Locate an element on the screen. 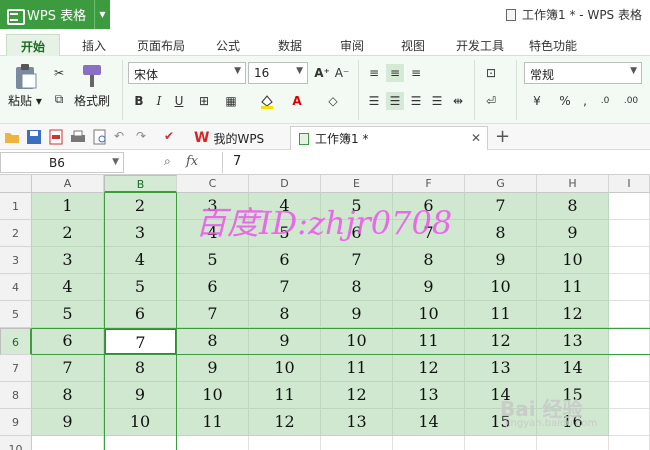 The width and height of the screenshot is (650, 450). column-header: I is located at coordinates (629, 184).